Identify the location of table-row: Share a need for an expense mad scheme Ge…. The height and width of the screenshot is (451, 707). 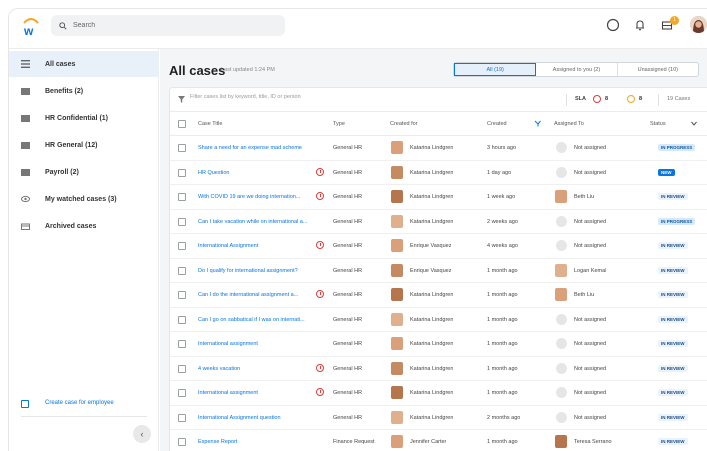
(438, 148).